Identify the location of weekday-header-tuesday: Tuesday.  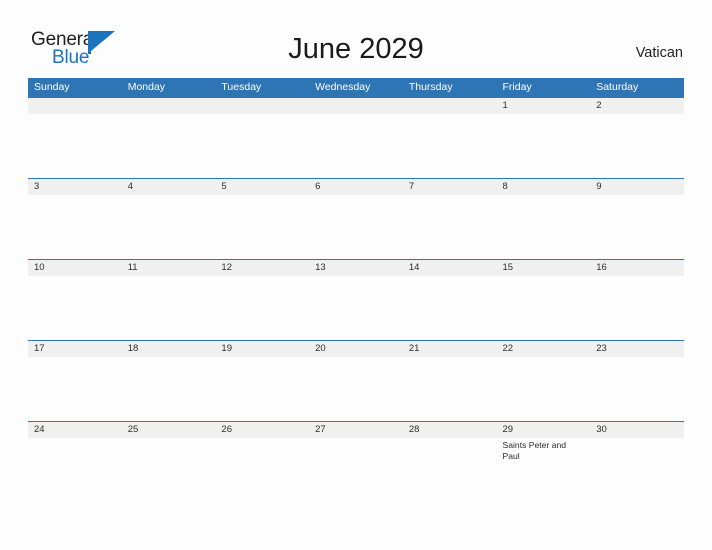
(241, 87).